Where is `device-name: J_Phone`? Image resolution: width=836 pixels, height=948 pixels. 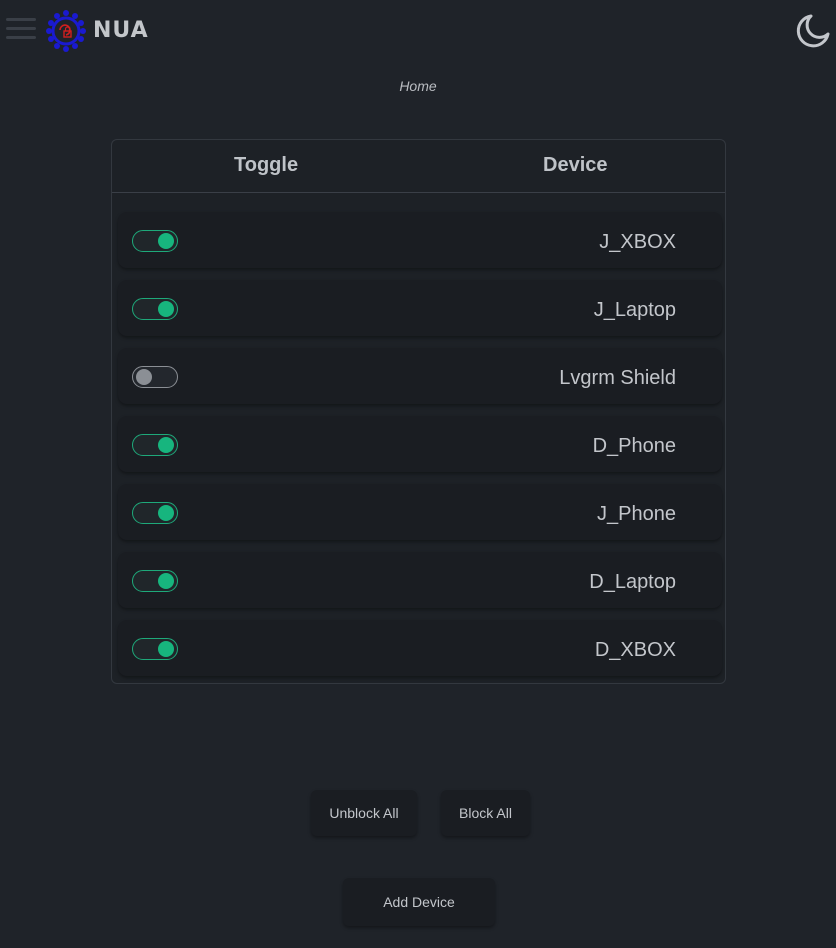 device-name: J_Phone is located at coordinates (636, 514).